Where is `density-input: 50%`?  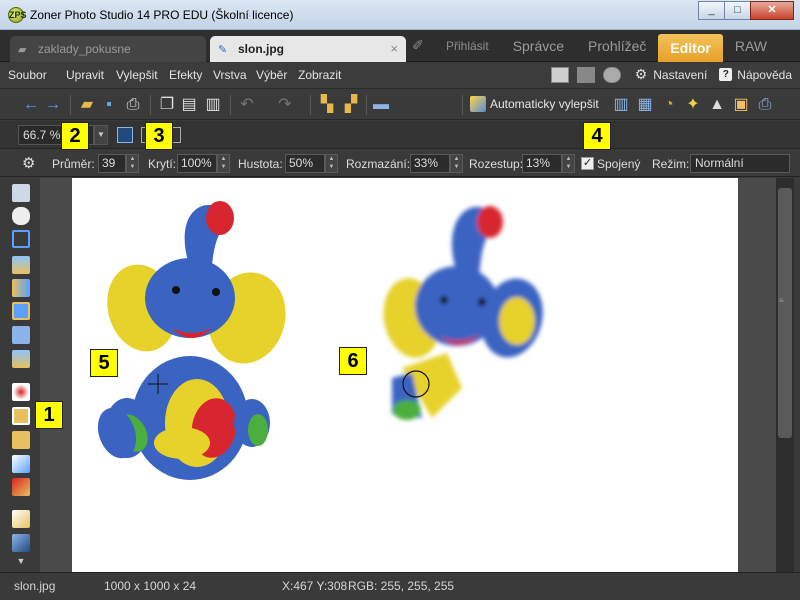
density-input: 50% is located at coordinates (305, 163).